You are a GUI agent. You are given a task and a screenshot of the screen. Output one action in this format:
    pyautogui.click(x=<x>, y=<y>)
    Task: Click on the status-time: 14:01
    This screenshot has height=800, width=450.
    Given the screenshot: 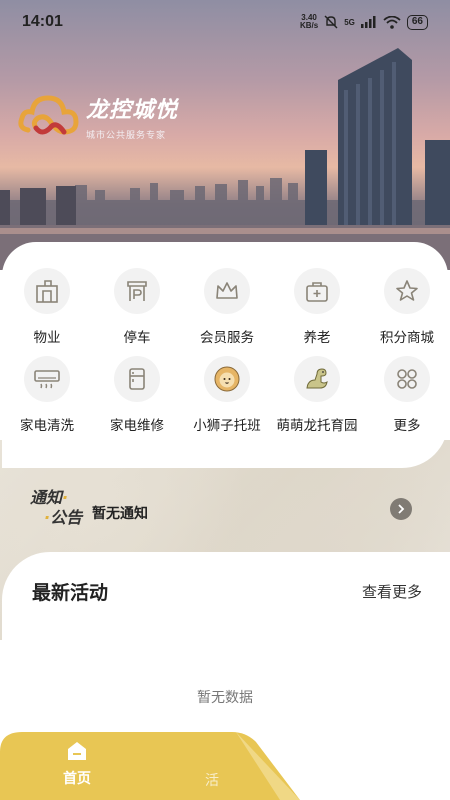 What is the action you would take?
    pyautogui.click(x=42, y=21)
    